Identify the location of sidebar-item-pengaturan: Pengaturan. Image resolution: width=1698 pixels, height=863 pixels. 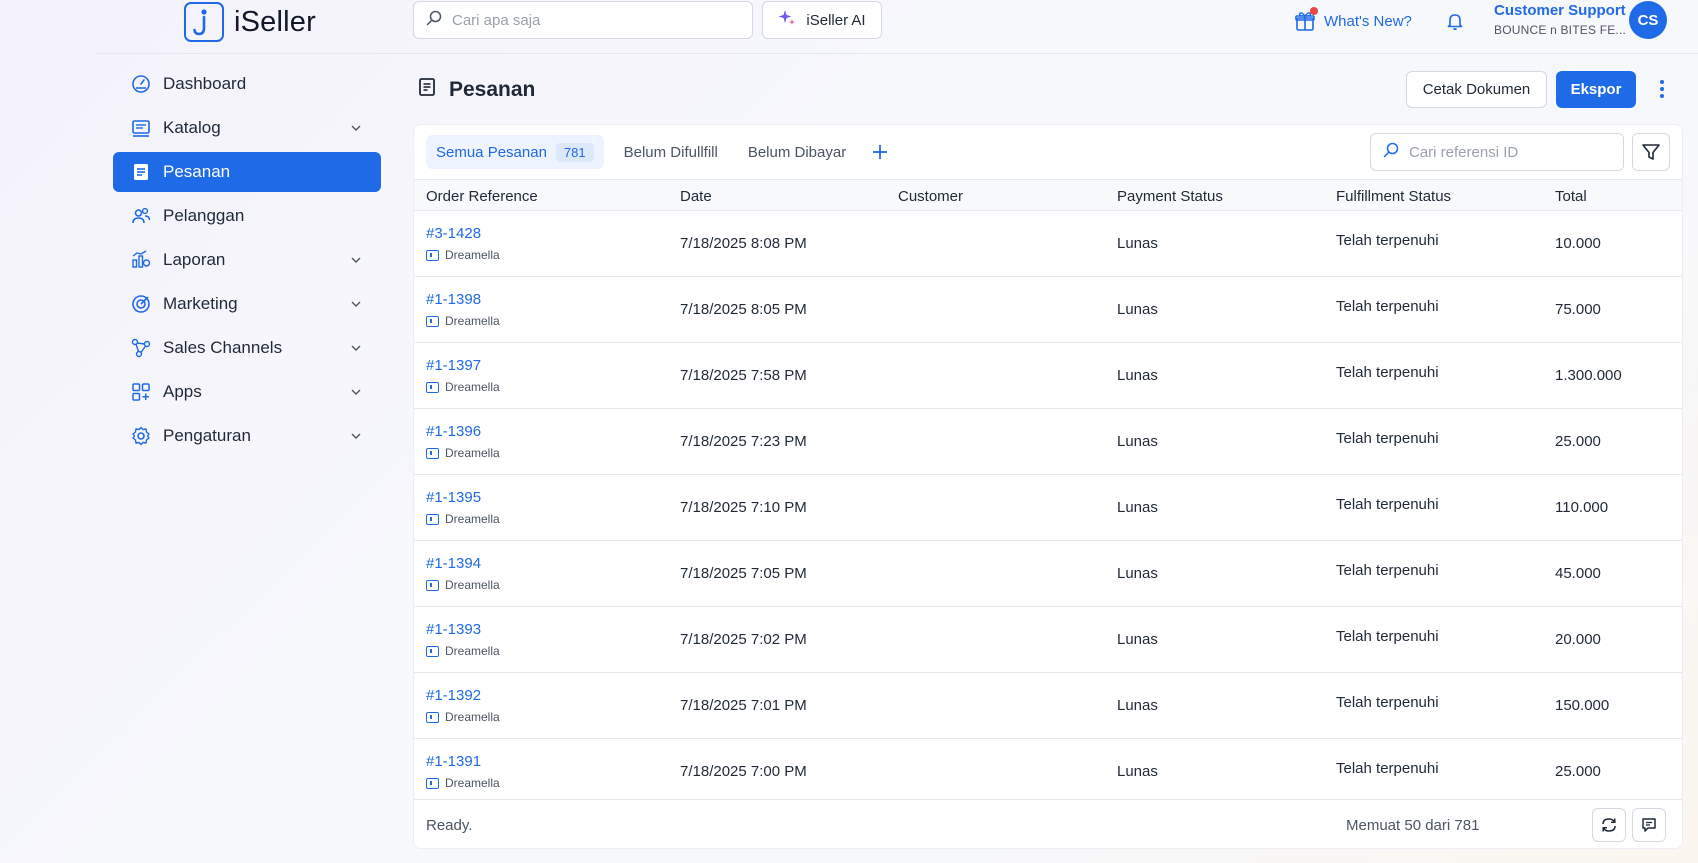
(247, 436).